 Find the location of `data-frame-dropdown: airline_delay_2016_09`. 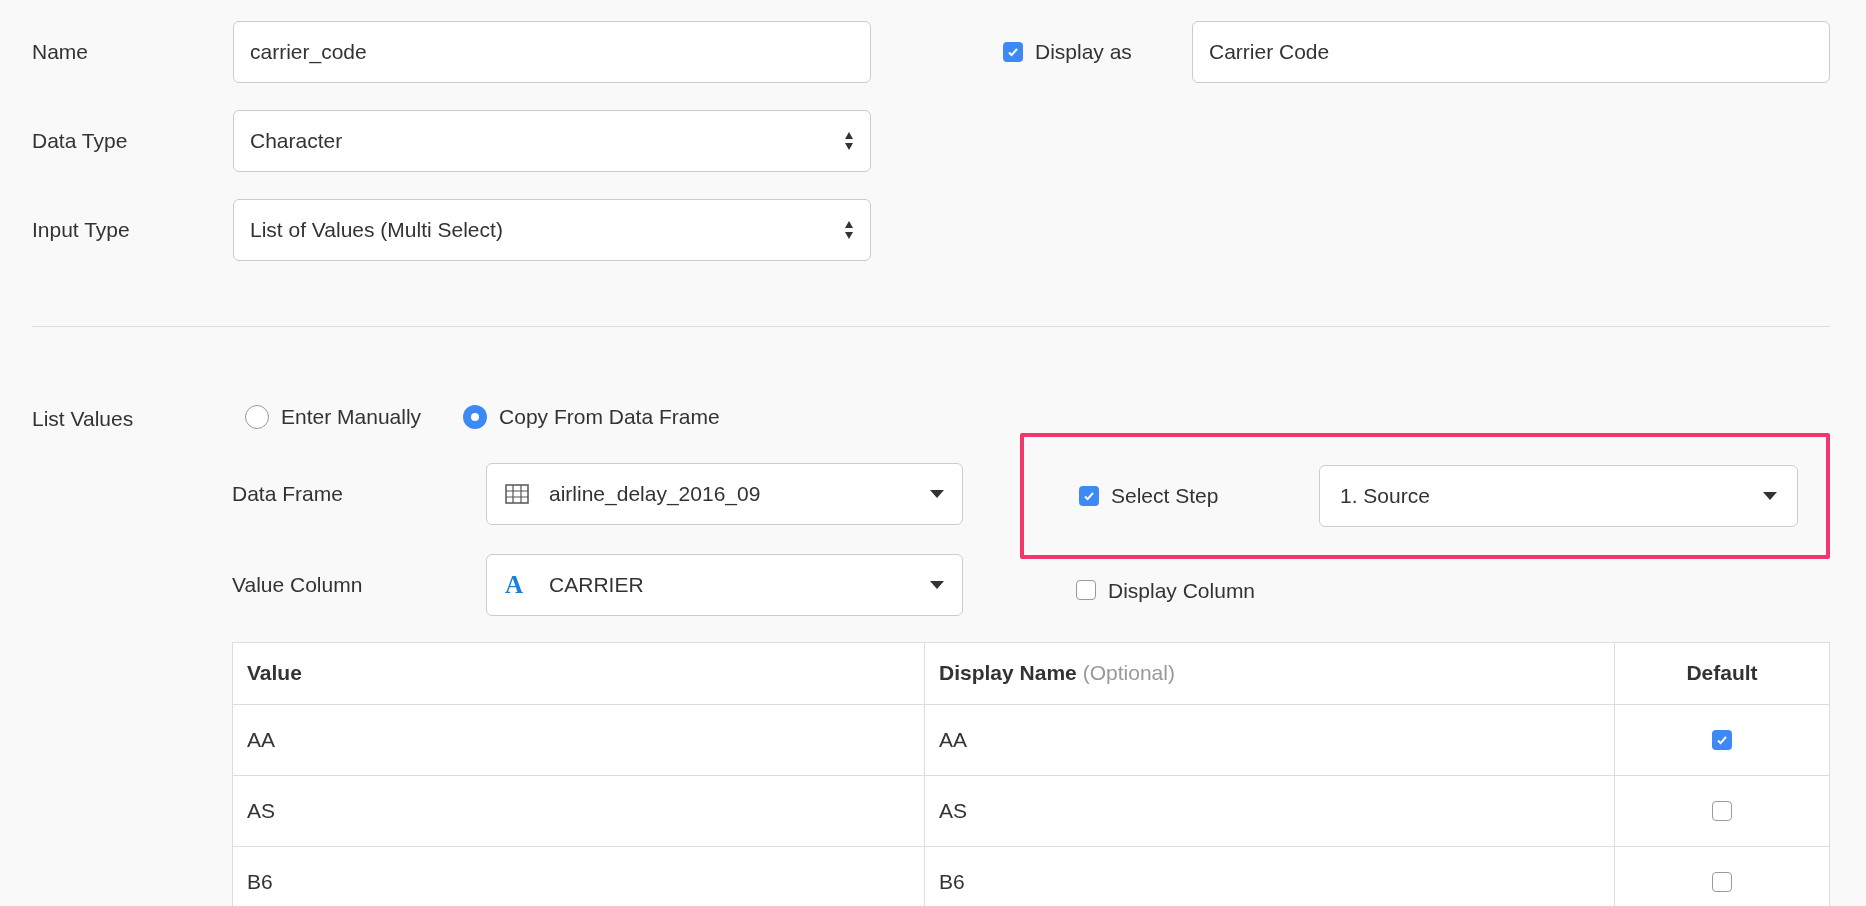

data-frame-dropdown: airline_delay_2016_09 is located at coordinates (724, 493).